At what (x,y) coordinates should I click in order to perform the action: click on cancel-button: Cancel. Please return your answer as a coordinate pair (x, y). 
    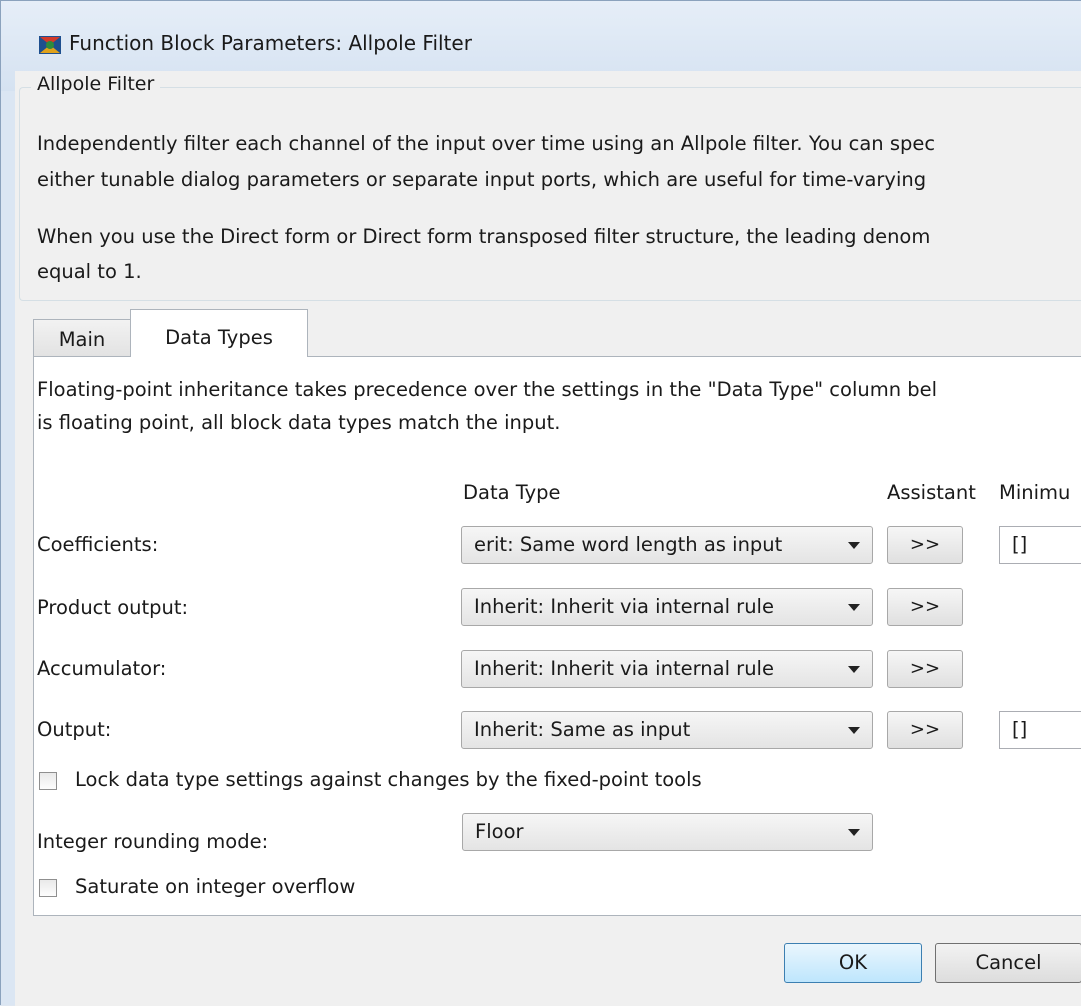
    Looking at the image, I should click on (1008, 963).